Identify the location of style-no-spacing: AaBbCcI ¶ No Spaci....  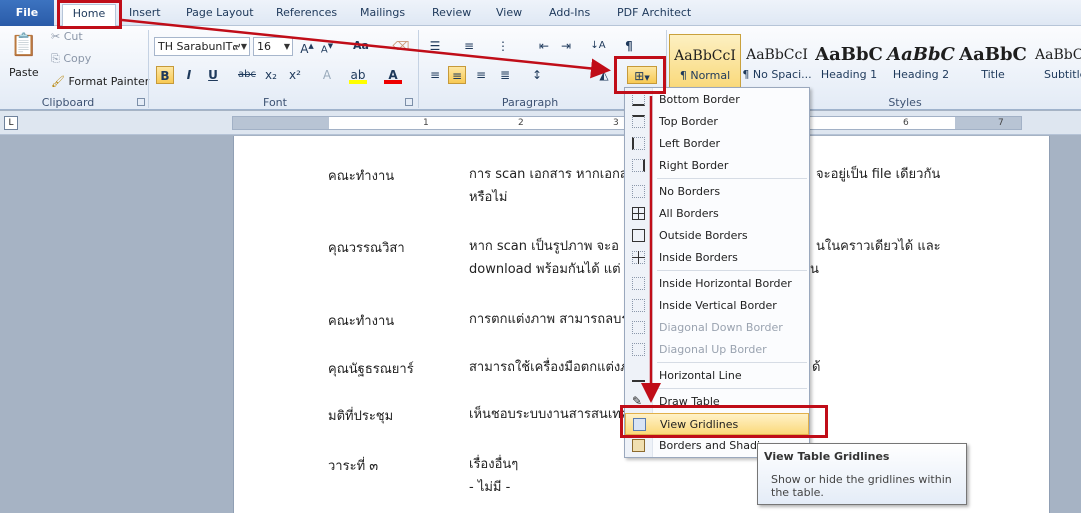
(777, 61).